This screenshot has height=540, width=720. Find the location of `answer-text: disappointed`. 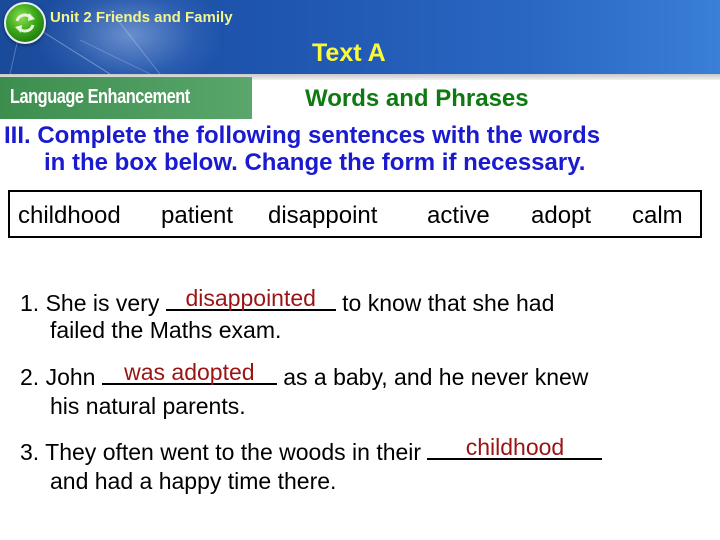

answer-text: disappointed is located at coordinates (250, 298).